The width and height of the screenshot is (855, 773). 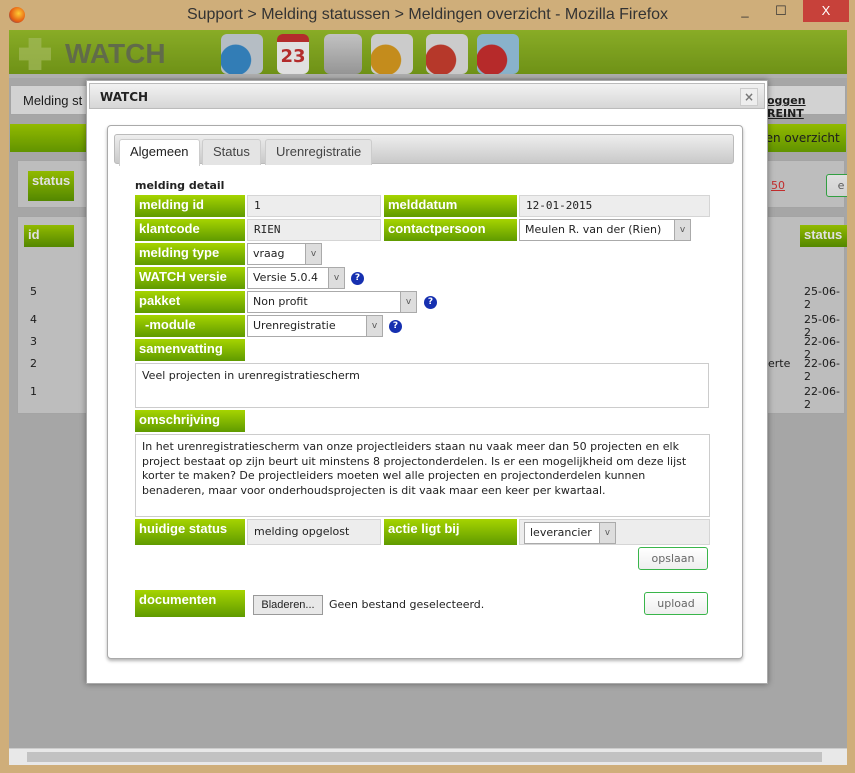 I want to click on melddatum-value: 12-01-2015, so click(x=614, y=206).